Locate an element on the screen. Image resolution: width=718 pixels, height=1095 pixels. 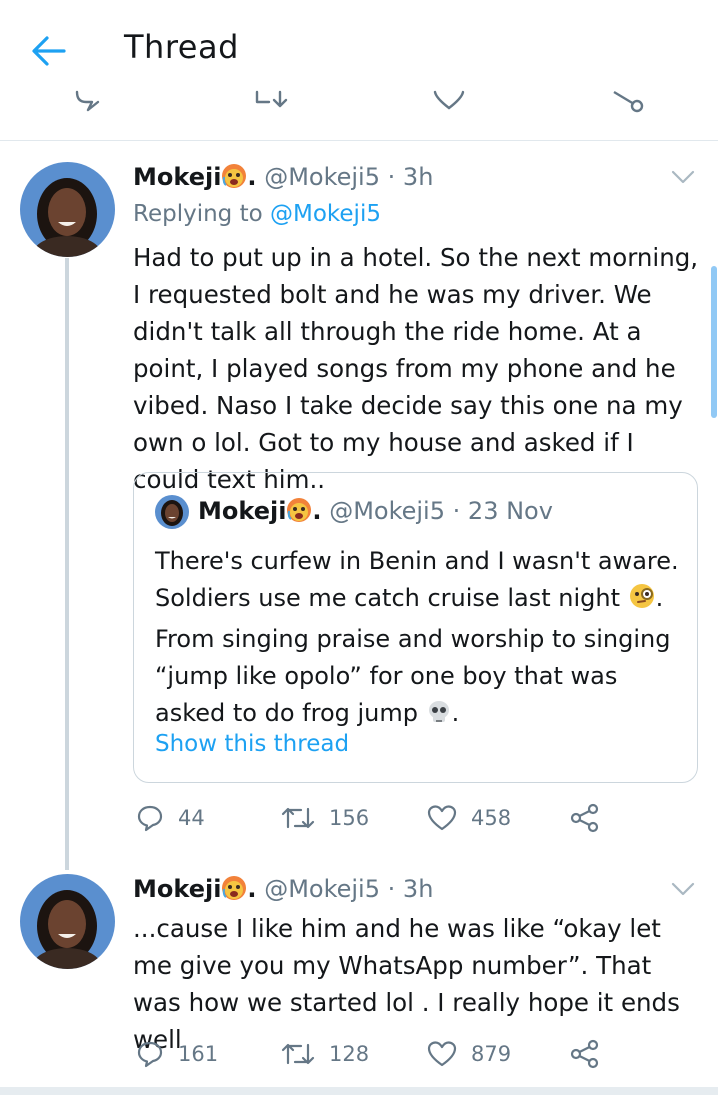
like-button: 458 is located at coordinates (469, 818).